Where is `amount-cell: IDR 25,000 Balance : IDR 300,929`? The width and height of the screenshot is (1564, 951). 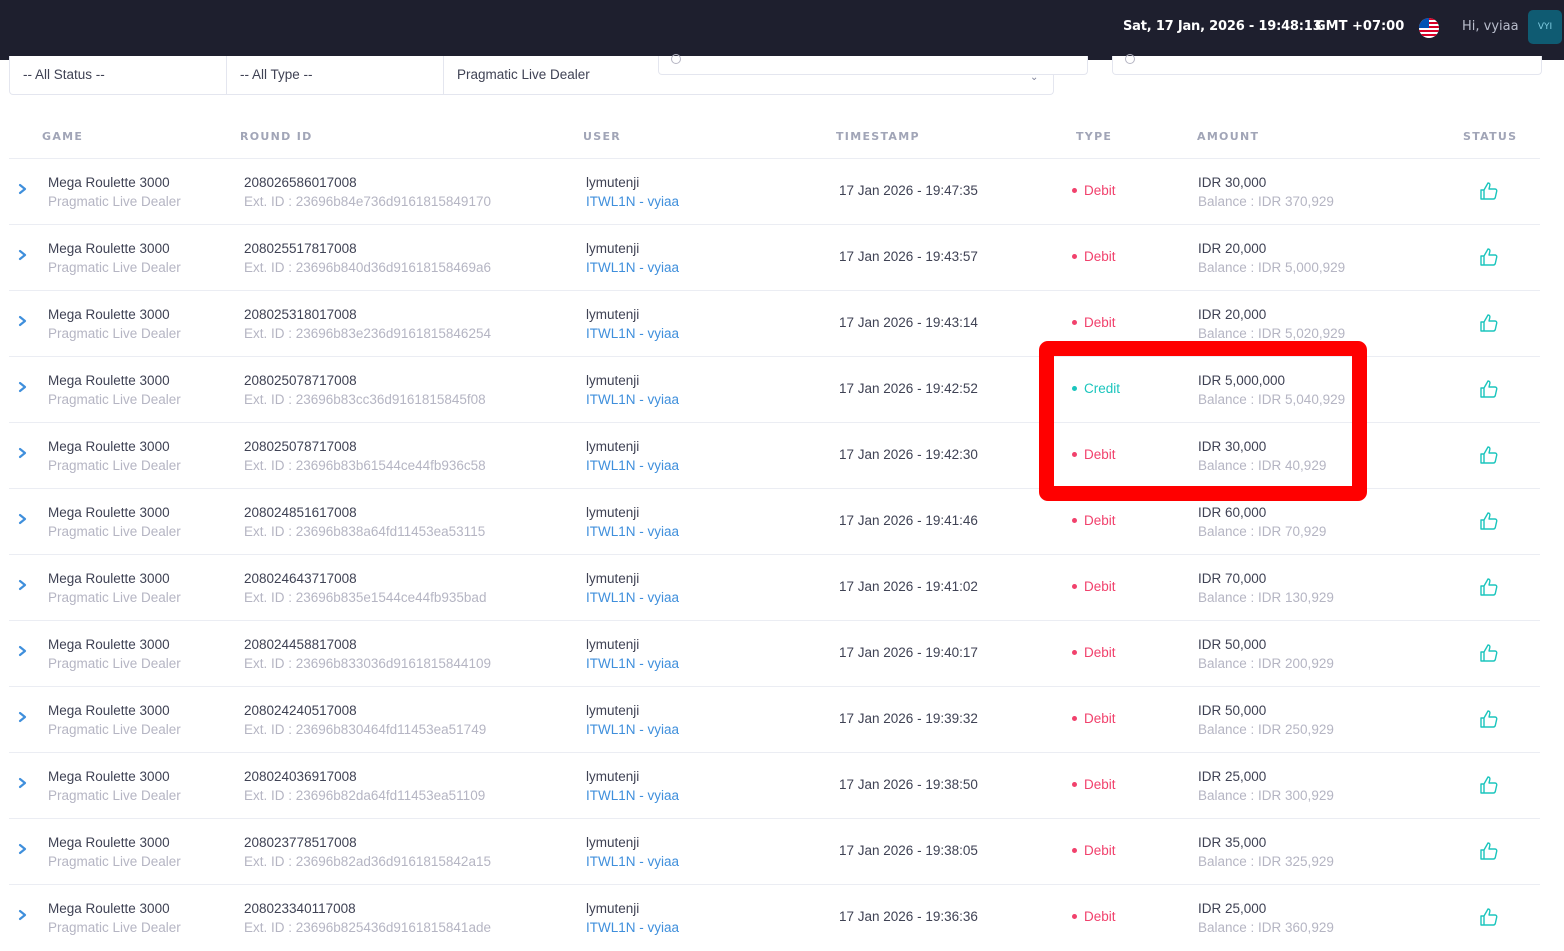 amount-cell: IDR 25,000 Balance : IDR 300,929 is located at coordinates (1266, 786).